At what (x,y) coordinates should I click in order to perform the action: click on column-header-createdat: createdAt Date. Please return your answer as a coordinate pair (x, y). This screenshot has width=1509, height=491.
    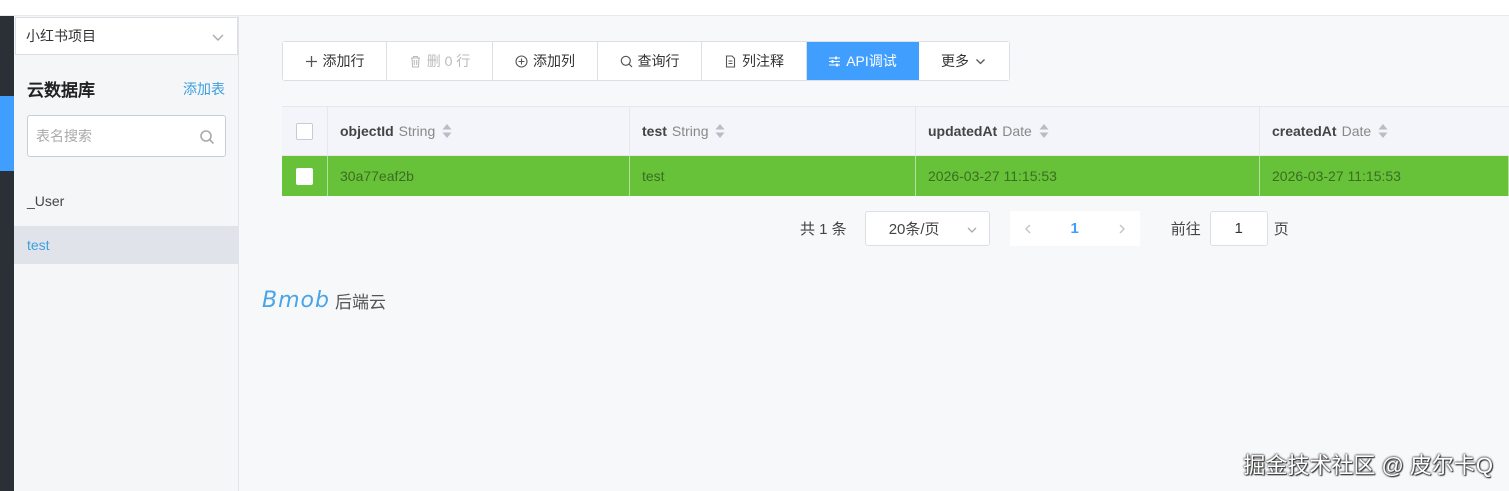
    Looking at the image, I should click on (1384, 131).